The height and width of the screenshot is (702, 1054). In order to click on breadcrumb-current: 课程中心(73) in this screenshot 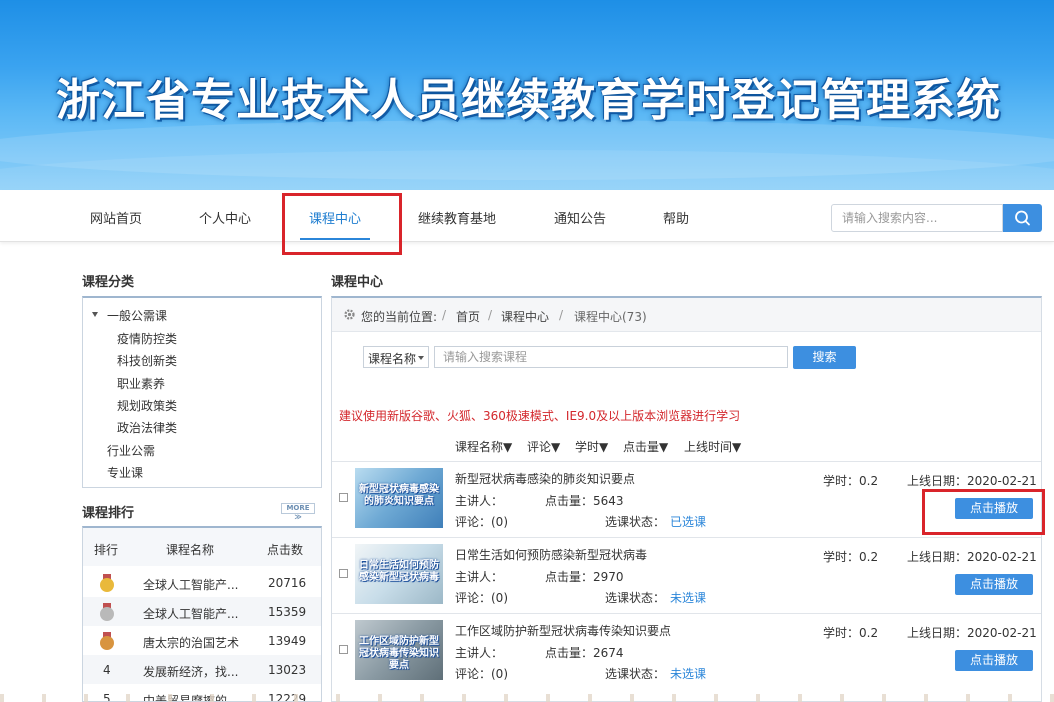, I will do `click(610, 317)`.